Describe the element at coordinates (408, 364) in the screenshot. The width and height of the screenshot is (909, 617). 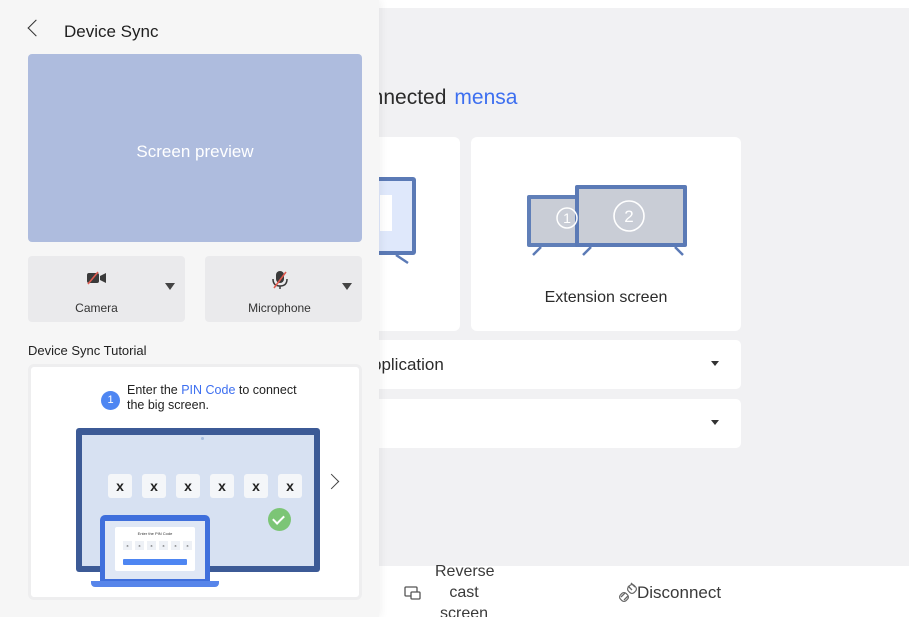
I see `application-select-value: pplication` at that location.